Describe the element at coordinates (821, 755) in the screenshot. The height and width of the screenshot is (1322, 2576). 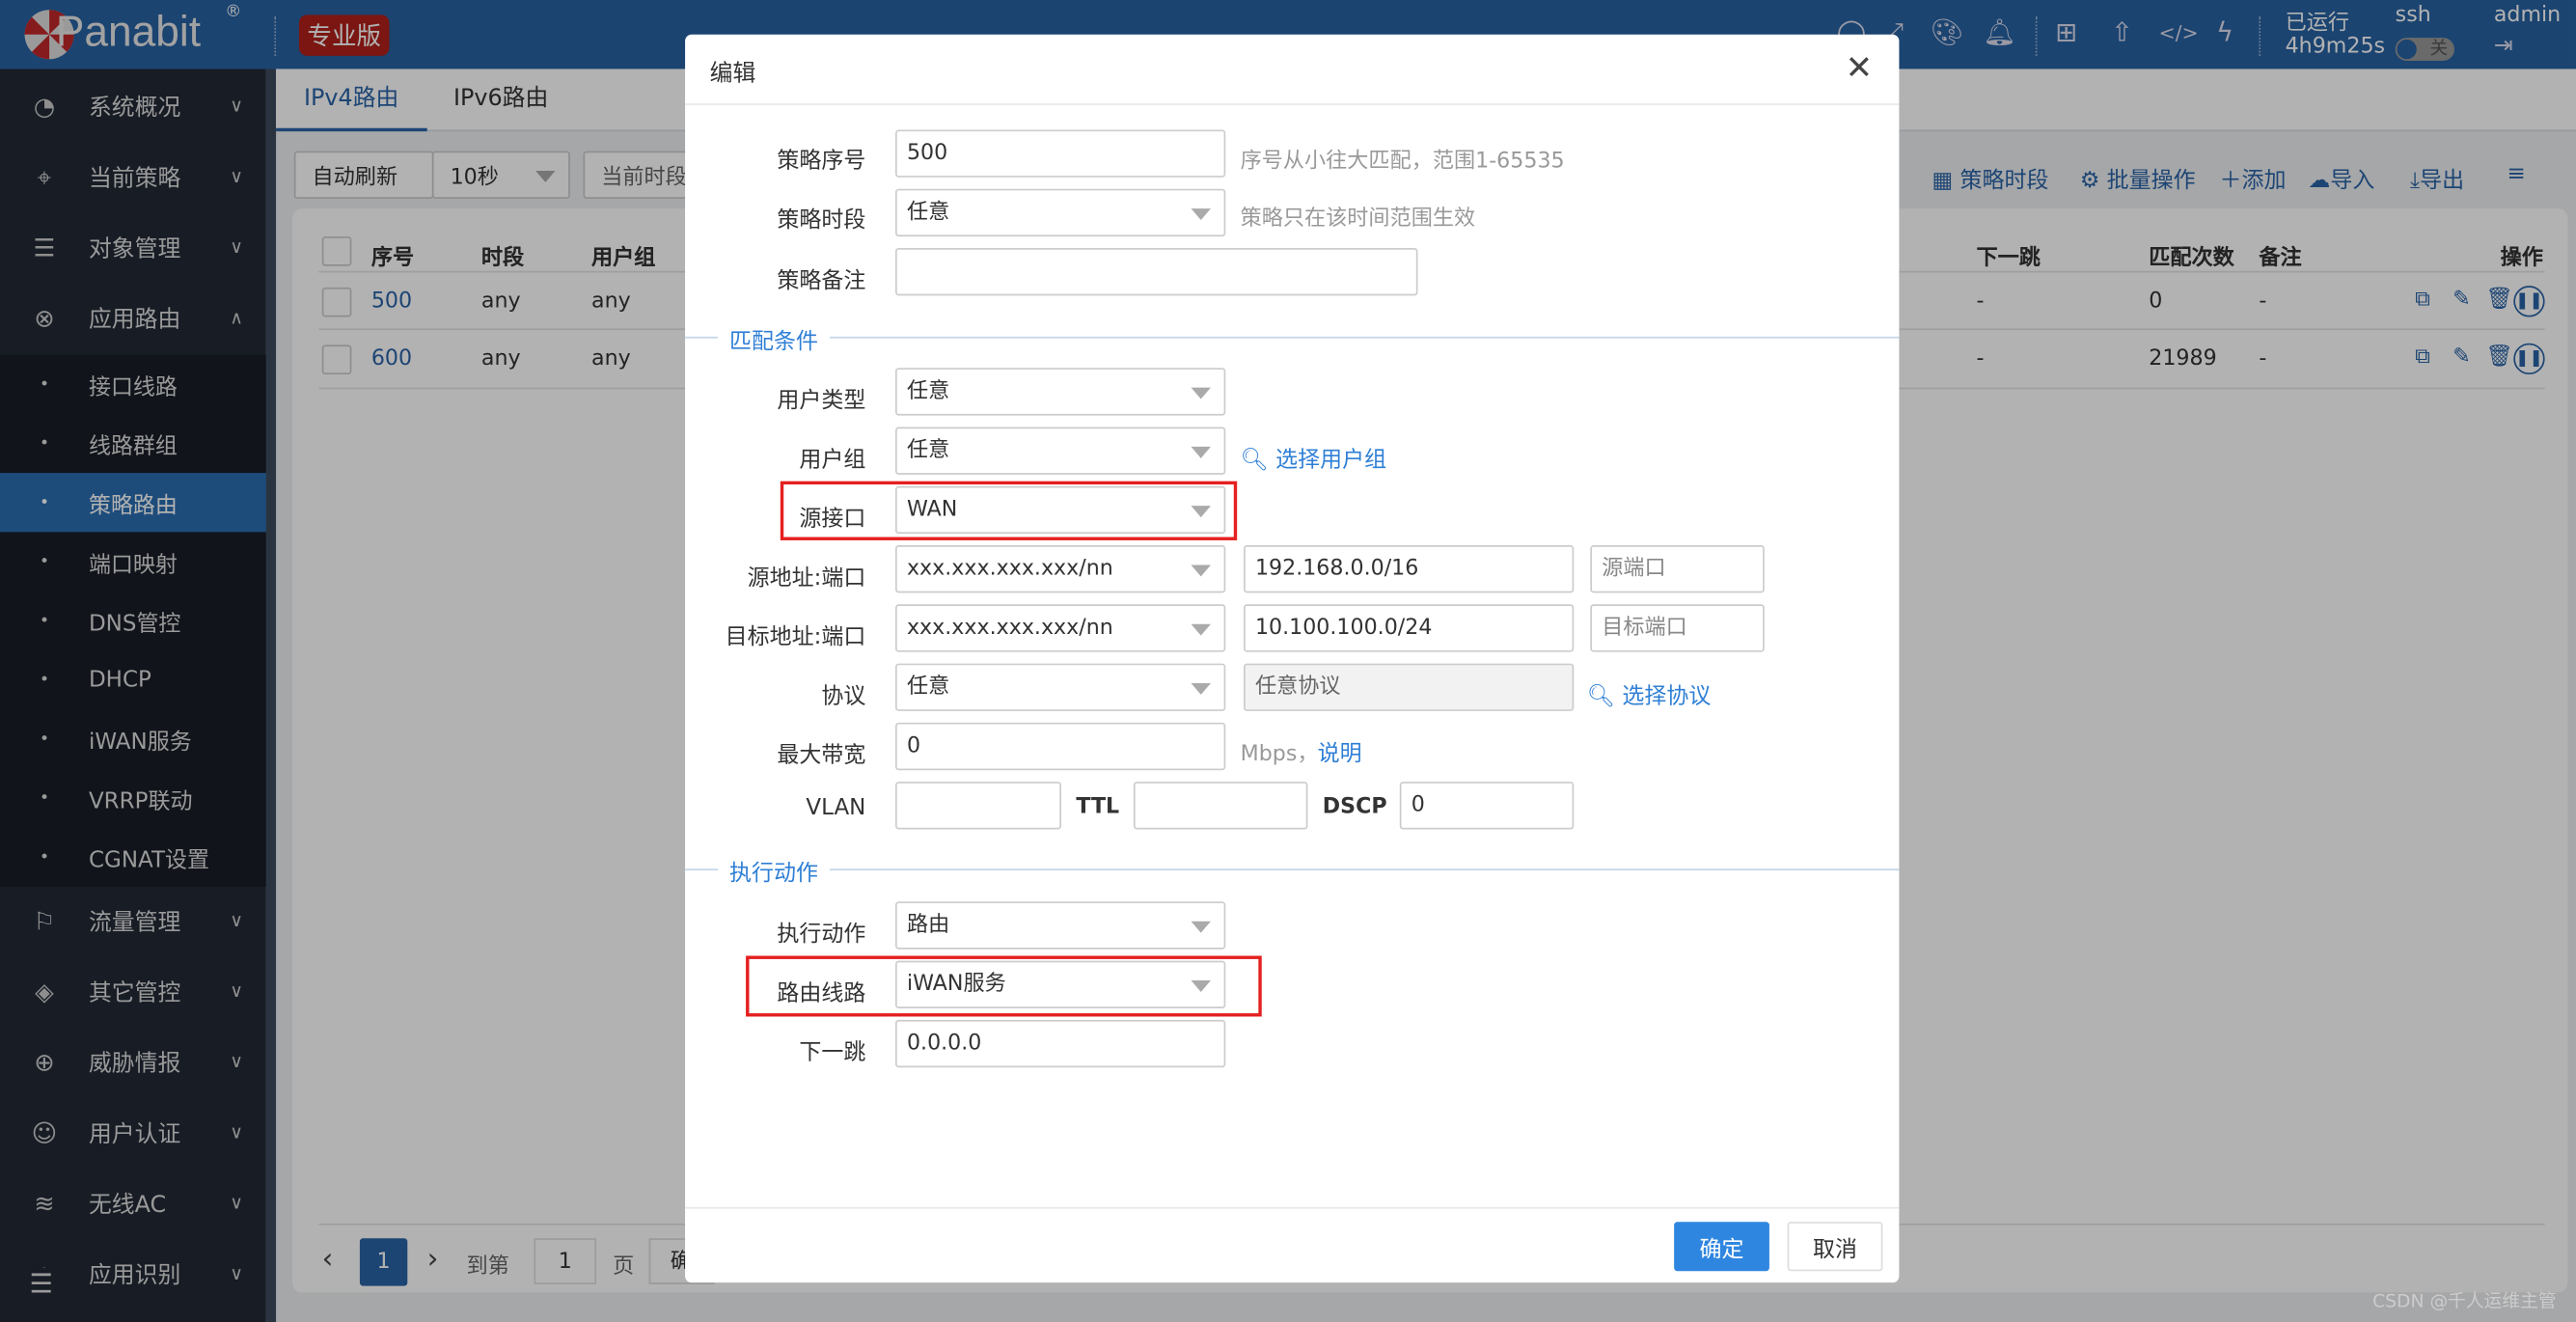
I see `max-bandwidth-label: 最大带宽` at that location.